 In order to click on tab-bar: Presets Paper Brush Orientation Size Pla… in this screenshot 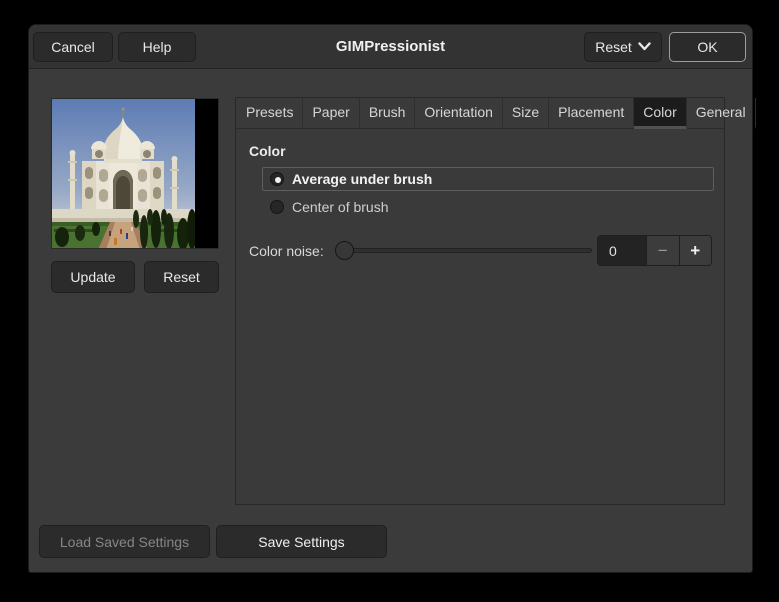, I will do `click(496, 113)`.